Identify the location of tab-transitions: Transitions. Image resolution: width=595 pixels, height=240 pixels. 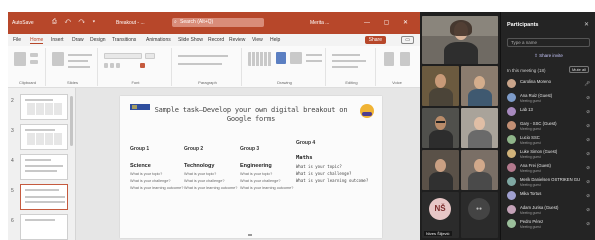
(124, 40).